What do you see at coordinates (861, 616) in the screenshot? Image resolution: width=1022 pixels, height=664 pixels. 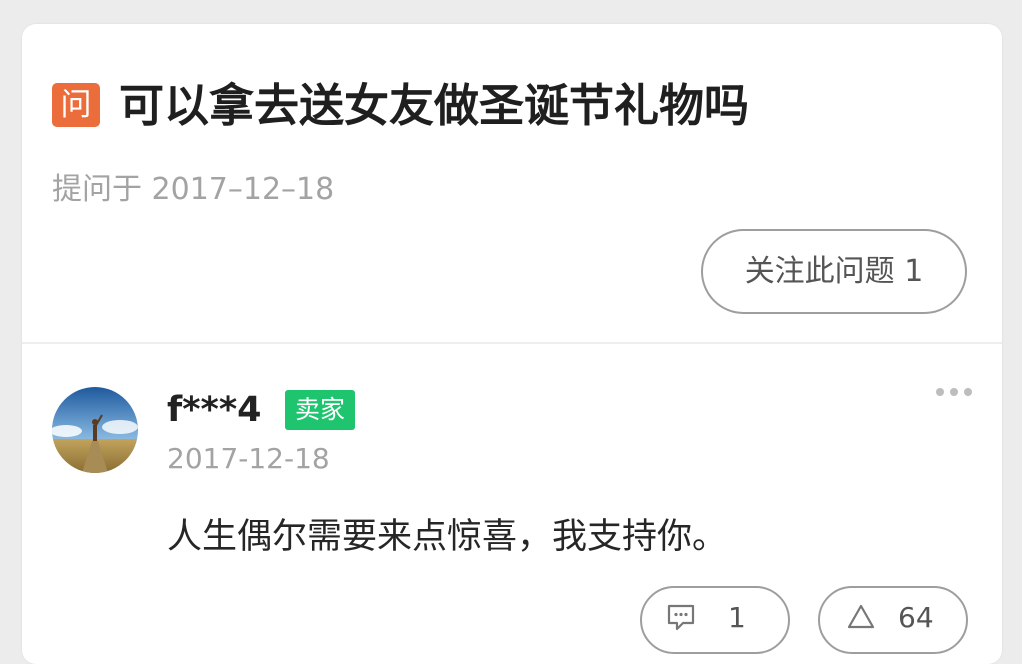 I see `triangle-up-icon` at bounding box center [861, 616].